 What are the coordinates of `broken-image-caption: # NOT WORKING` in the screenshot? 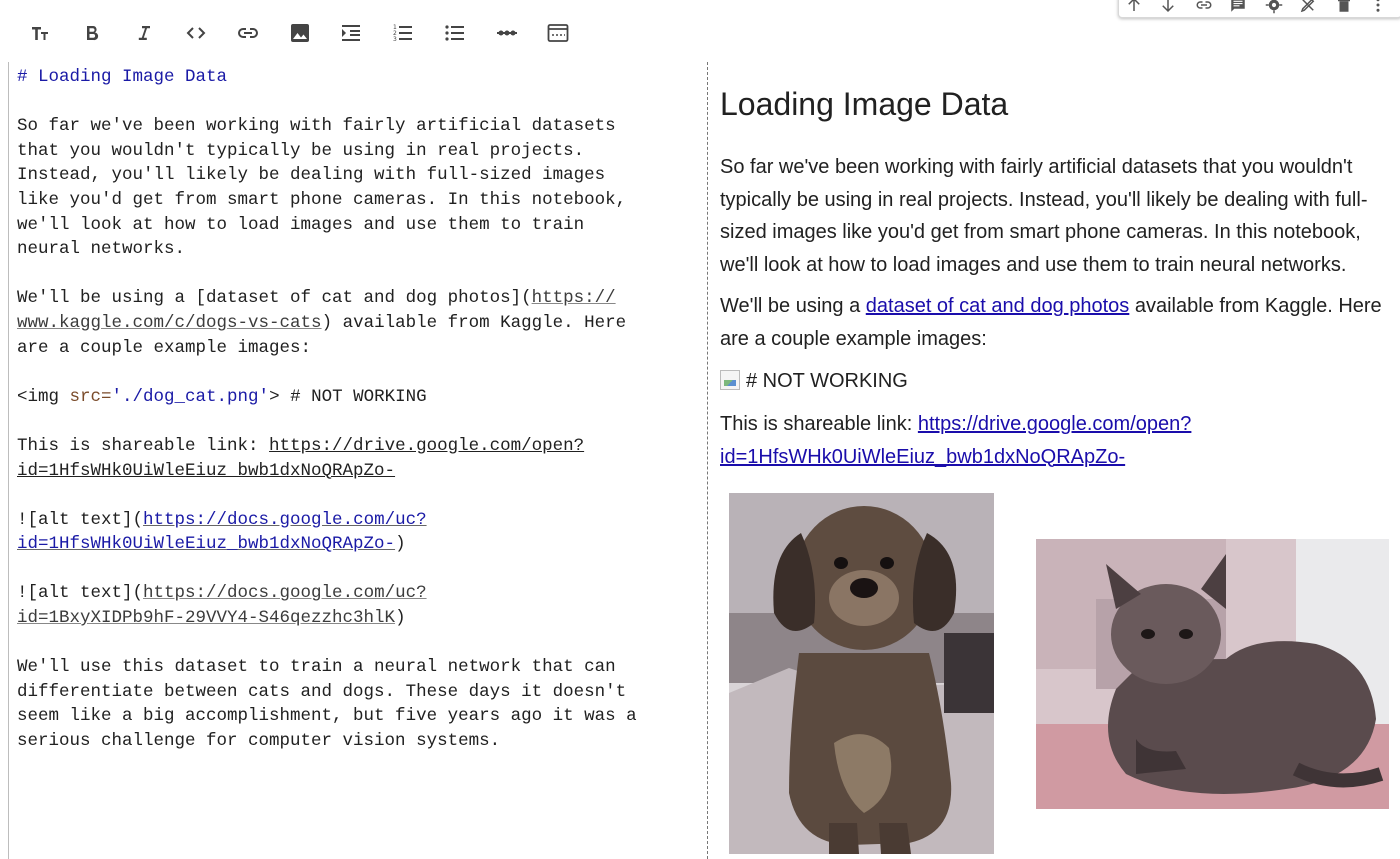 It's located at (827, 381).